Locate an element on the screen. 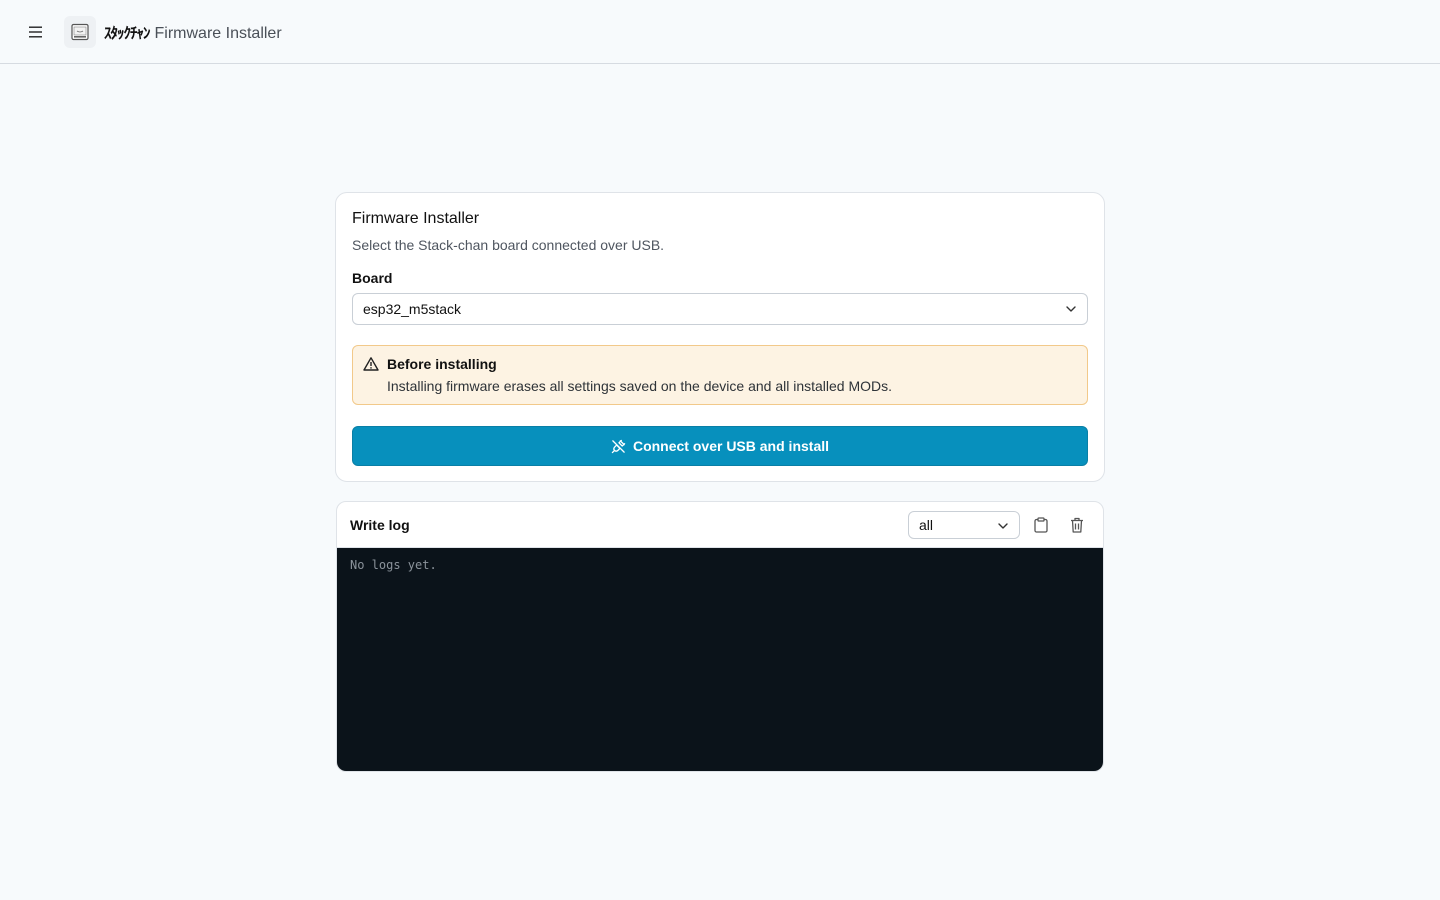 Image resolution: width=1440 pixels, height=900 pixels. clipboard-icon is located at coordinates (1041, 525).